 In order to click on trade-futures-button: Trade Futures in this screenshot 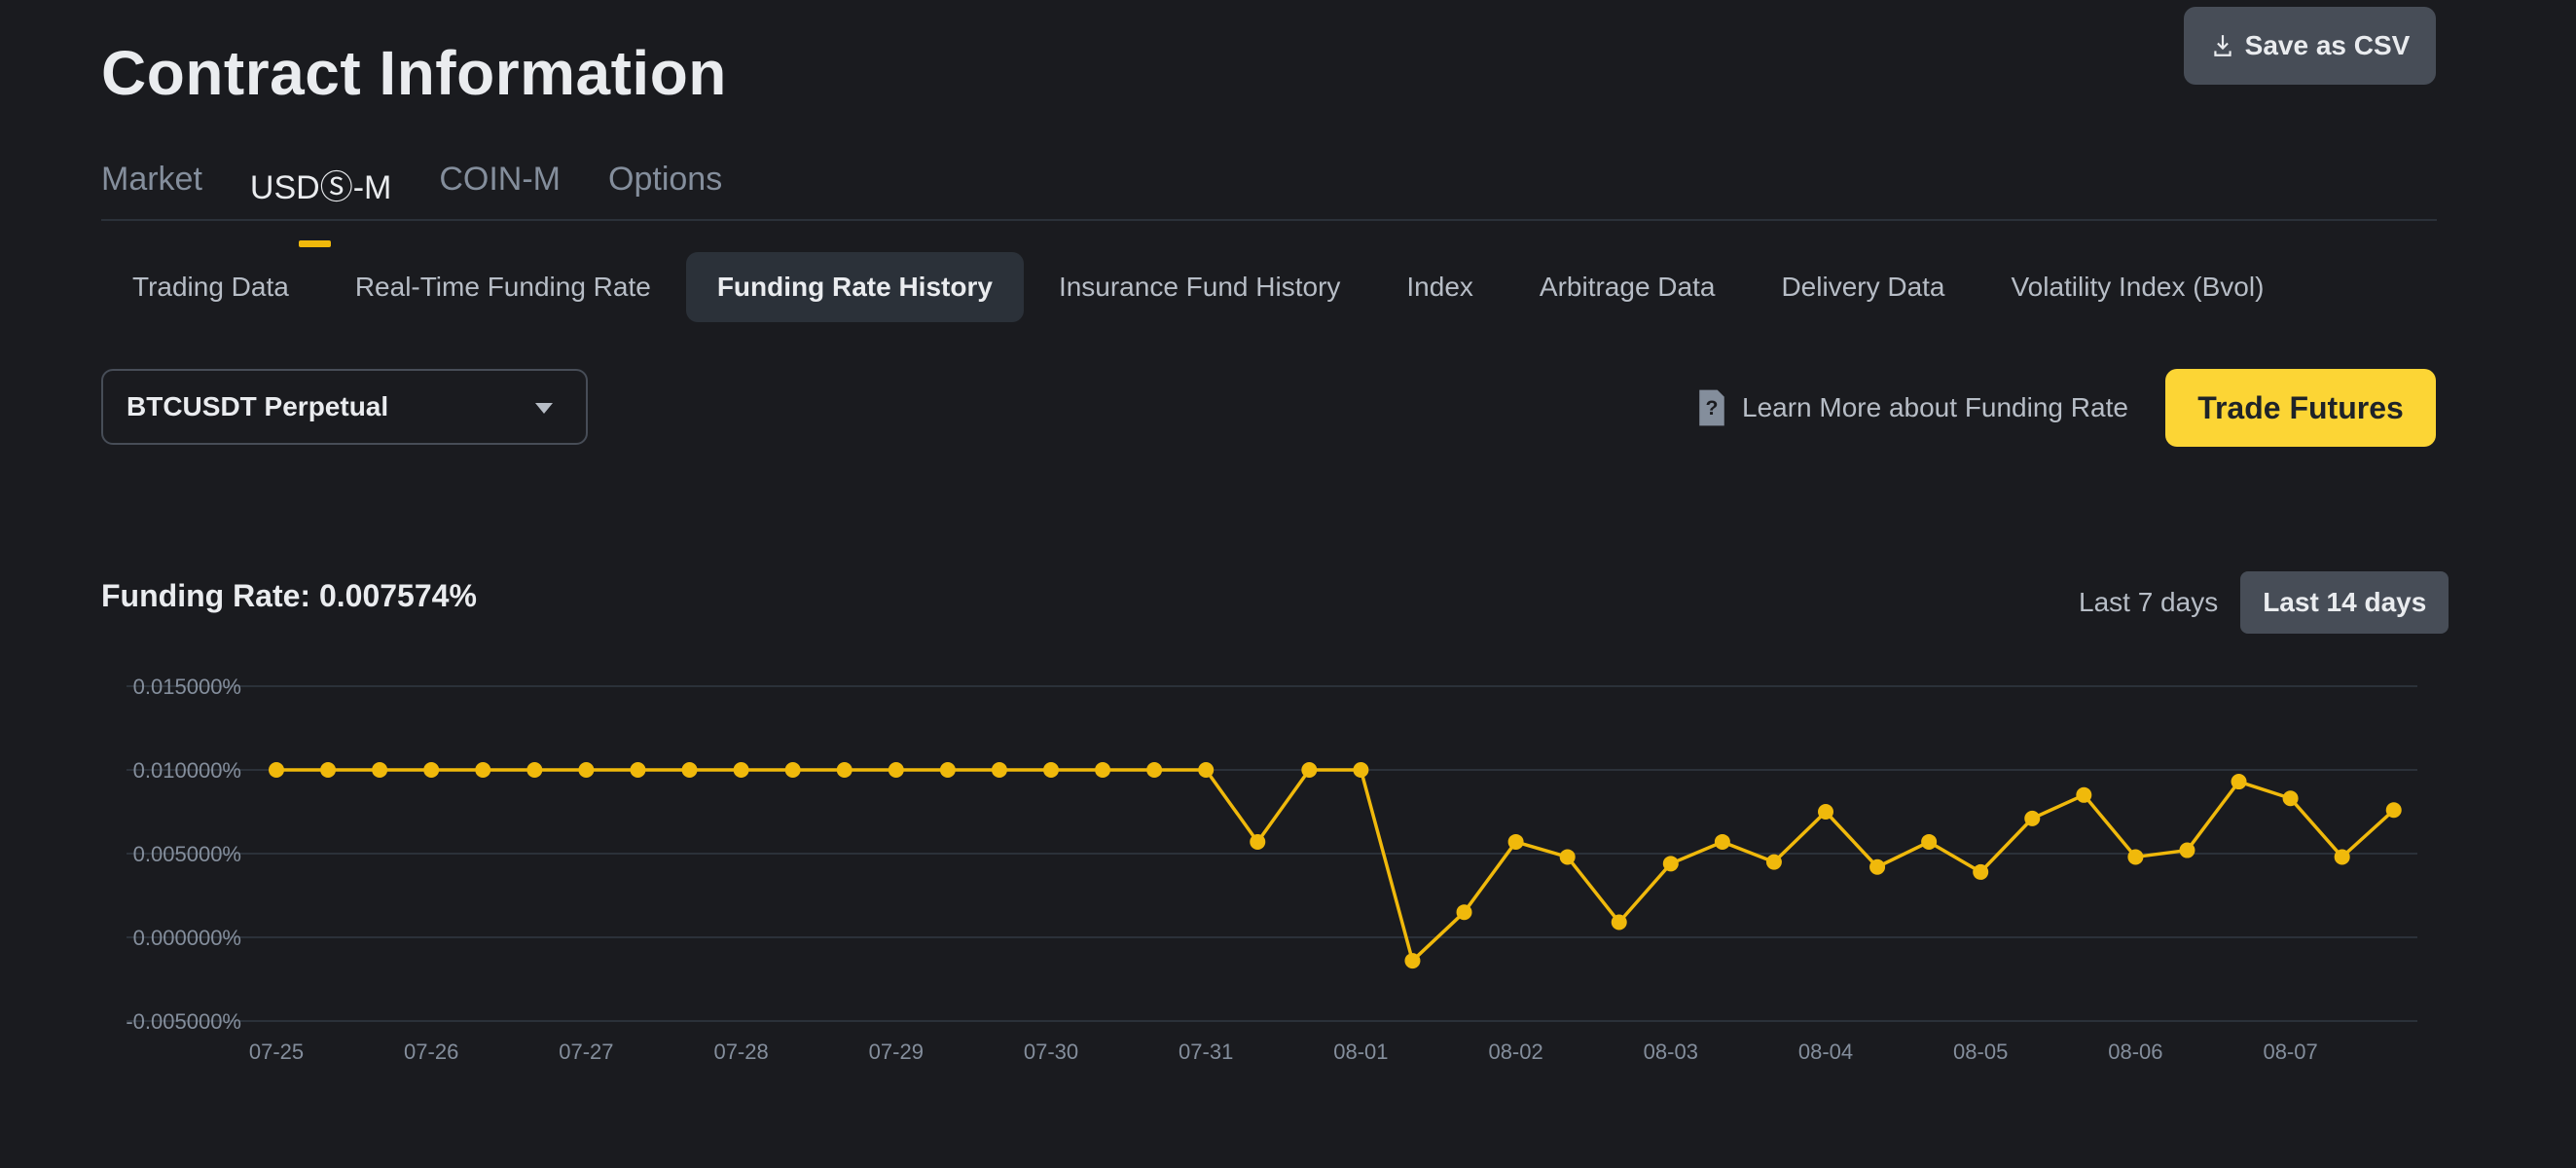, I will do `click(2300, 408)`.